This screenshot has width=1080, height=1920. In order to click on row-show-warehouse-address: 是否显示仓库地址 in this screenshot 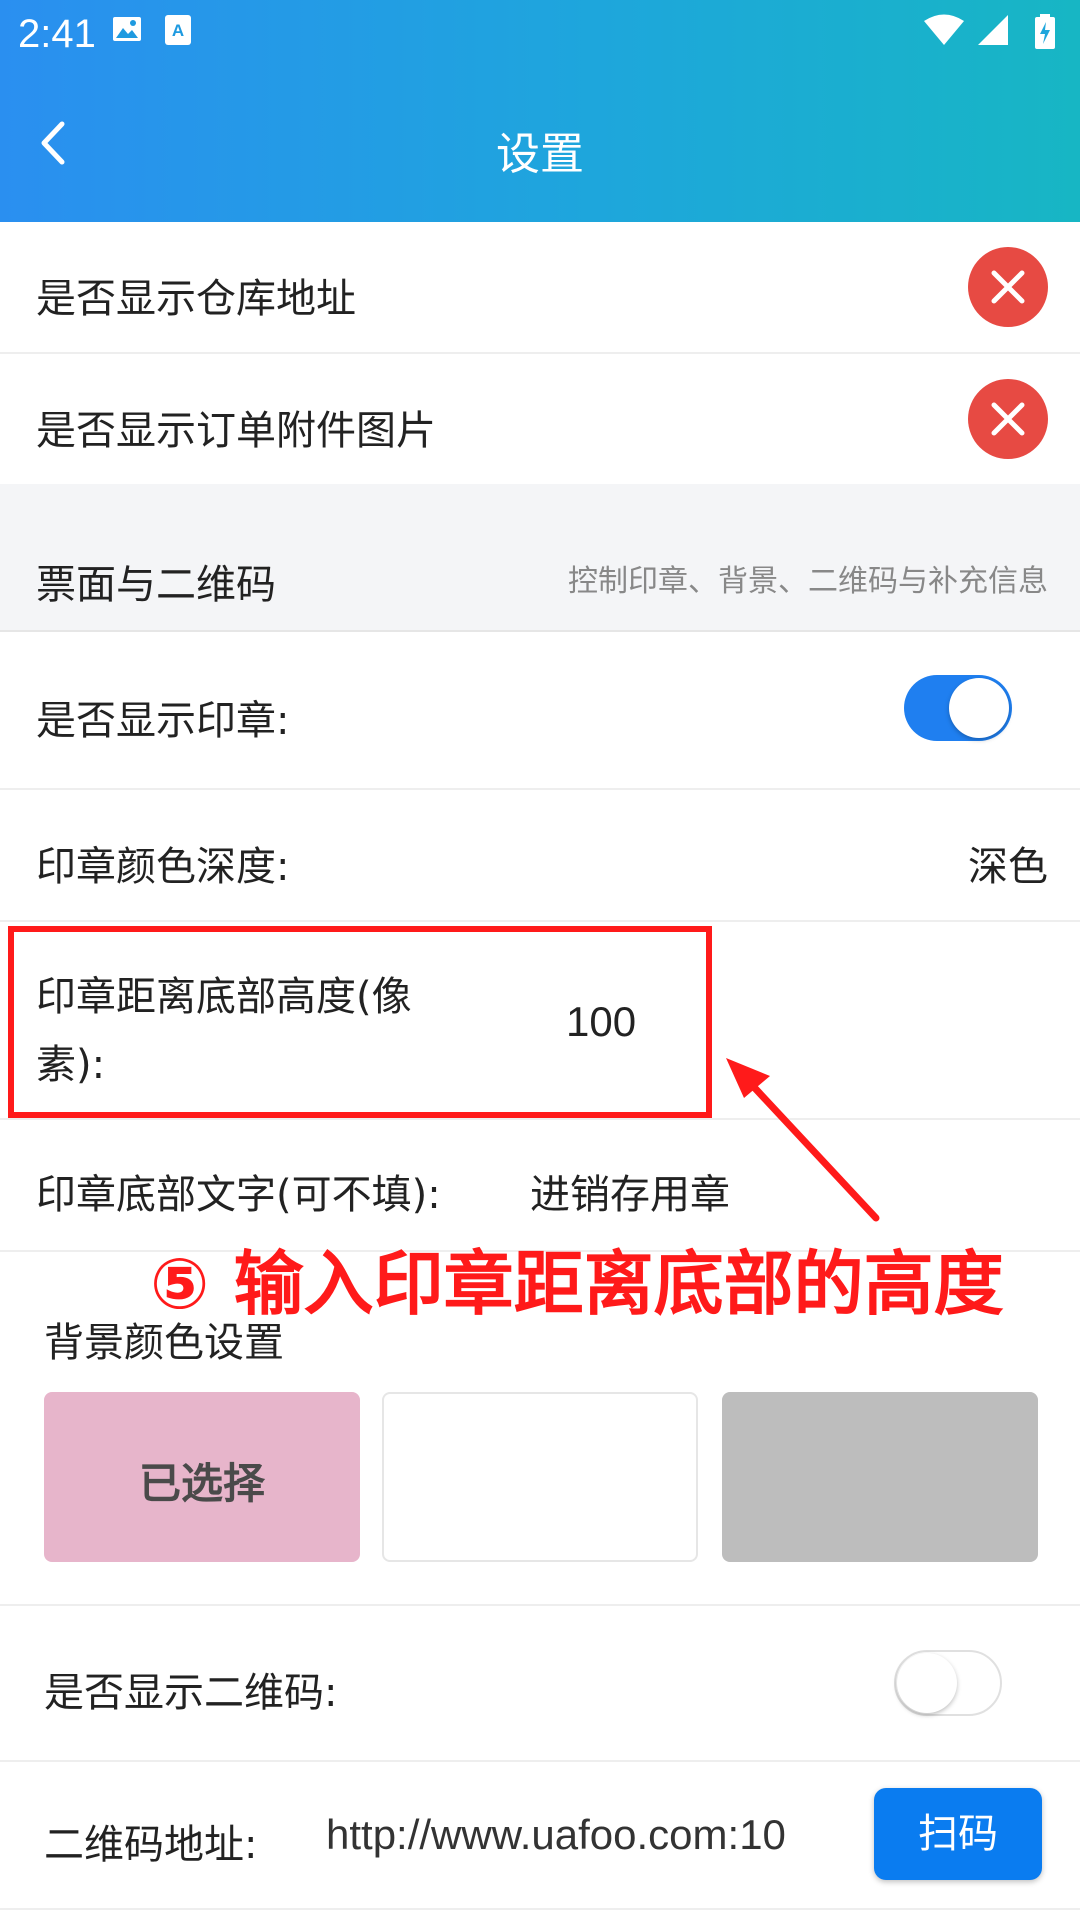, I will do `click(540, 288)`.